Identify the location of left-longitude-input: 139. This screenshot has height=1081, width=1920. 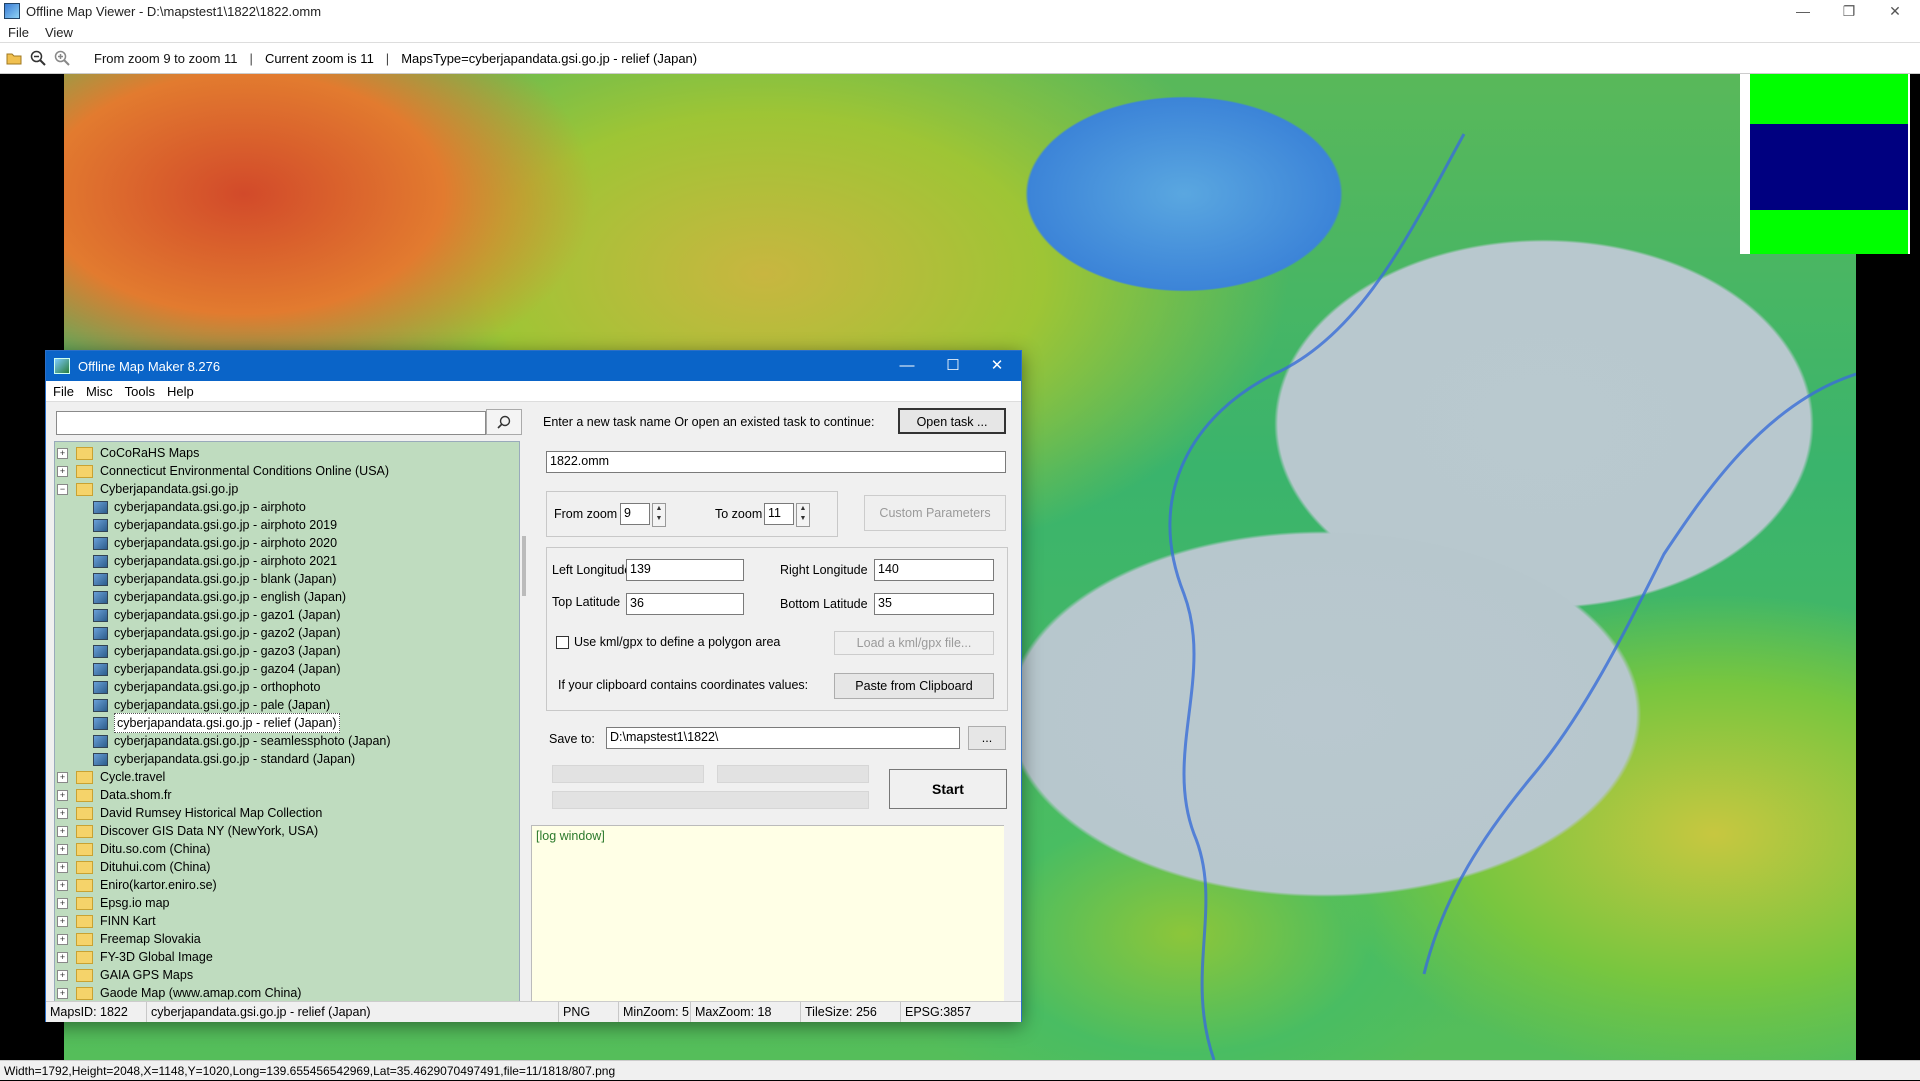
(685, 570).